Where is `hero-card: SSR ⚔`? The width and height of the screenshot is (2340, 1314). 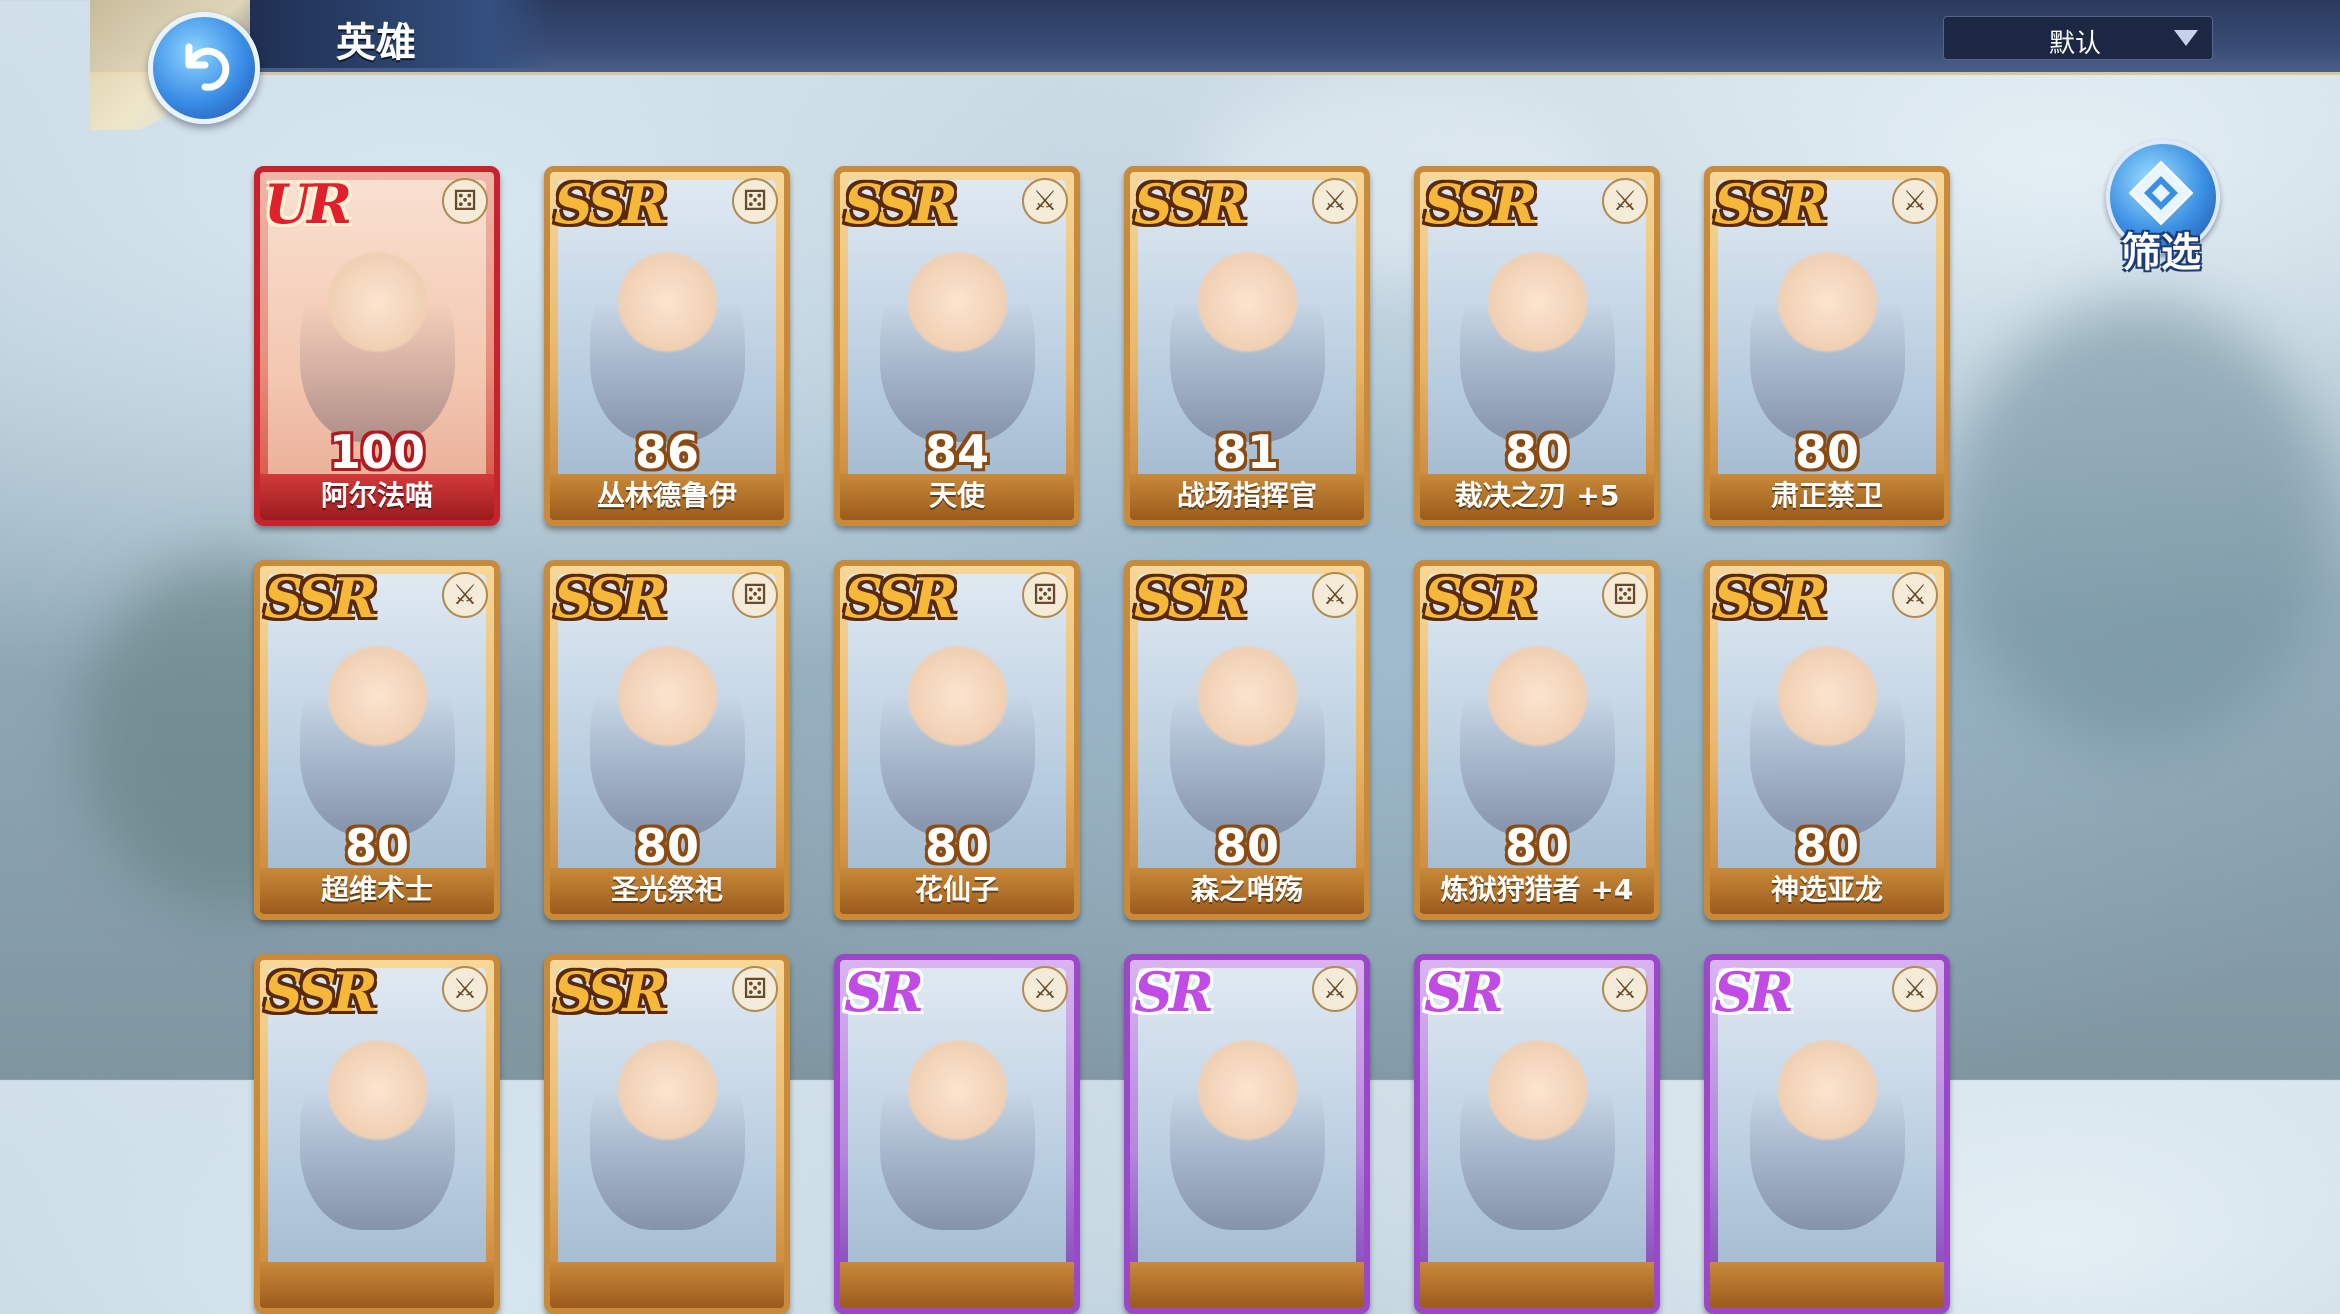
hero-card: SSR ⚔ is located at coordinates (377, 1134).